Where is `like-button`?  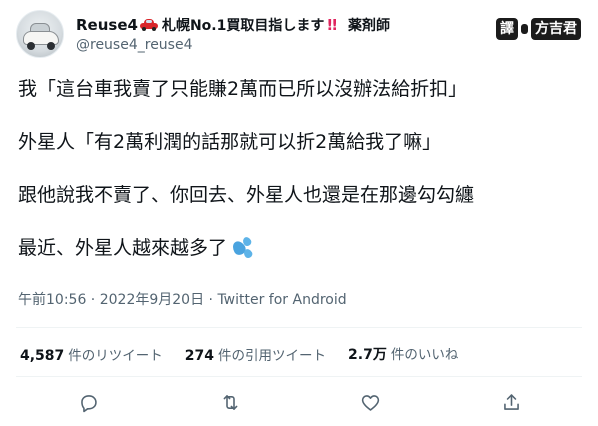
like-button is located at coordinates (370, 402).